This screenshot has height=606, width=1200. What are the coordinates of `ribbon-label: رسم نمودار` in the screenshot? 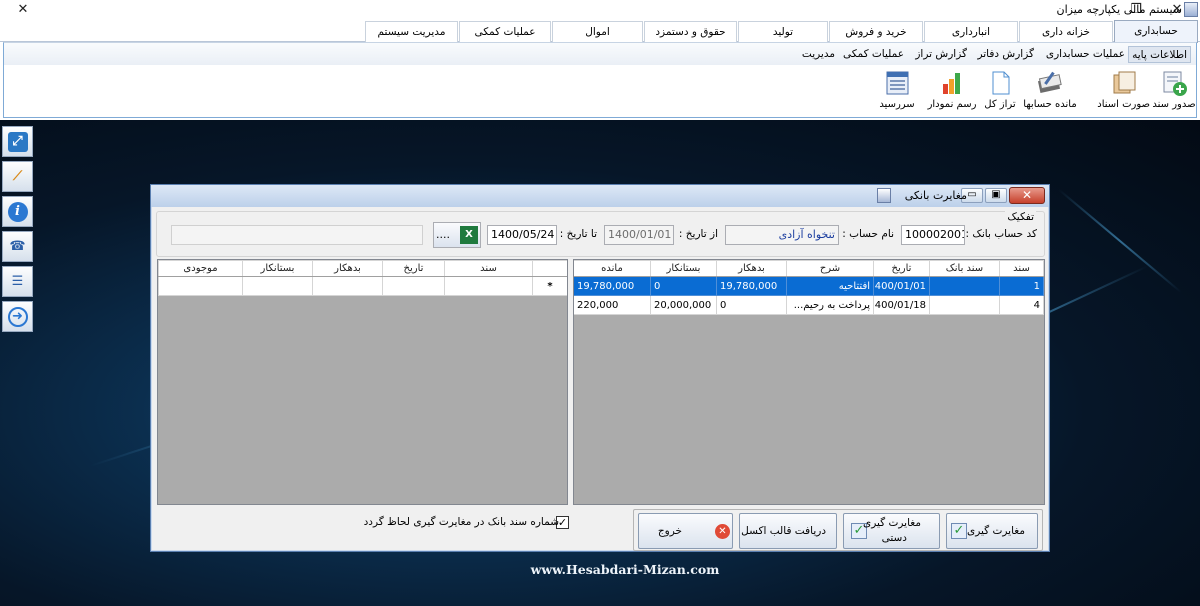 It's located at (952, 104).